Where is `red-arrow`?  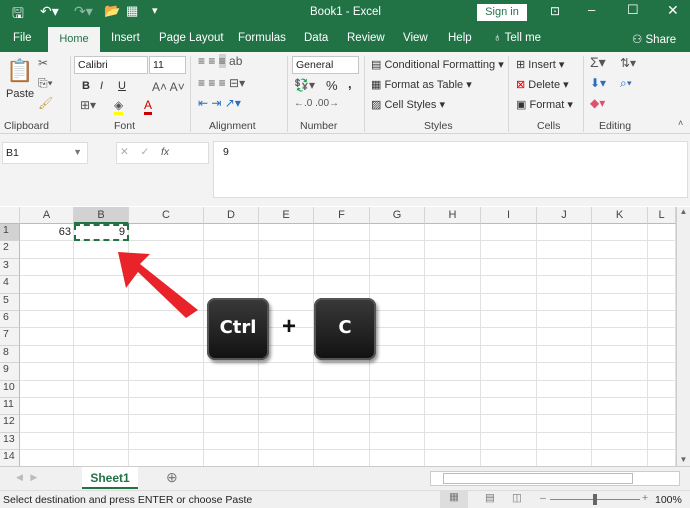 red-arrow is located at coordinates (158, 285).